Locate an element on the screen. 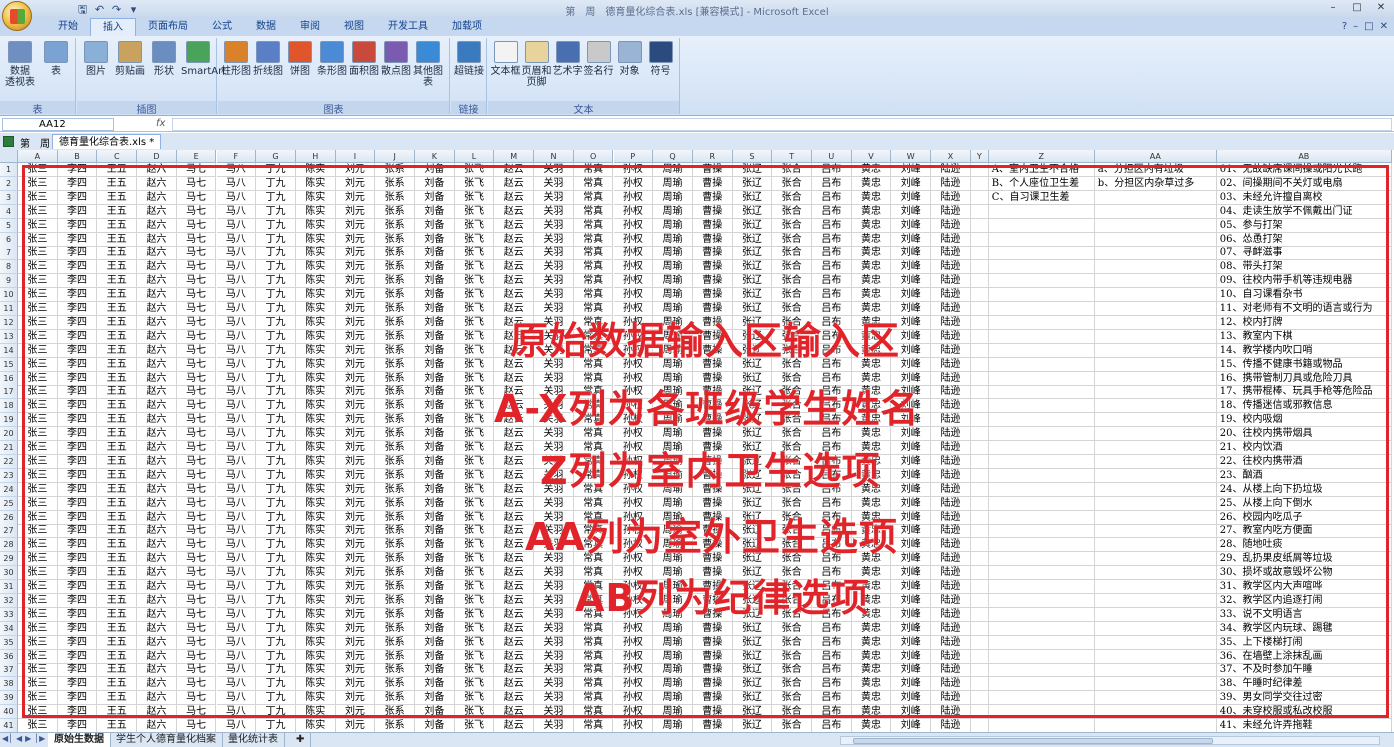 Image resolution: width=1394 pixels, height=747 pixels. row-header: 38 is located at coordinates (9, 684).